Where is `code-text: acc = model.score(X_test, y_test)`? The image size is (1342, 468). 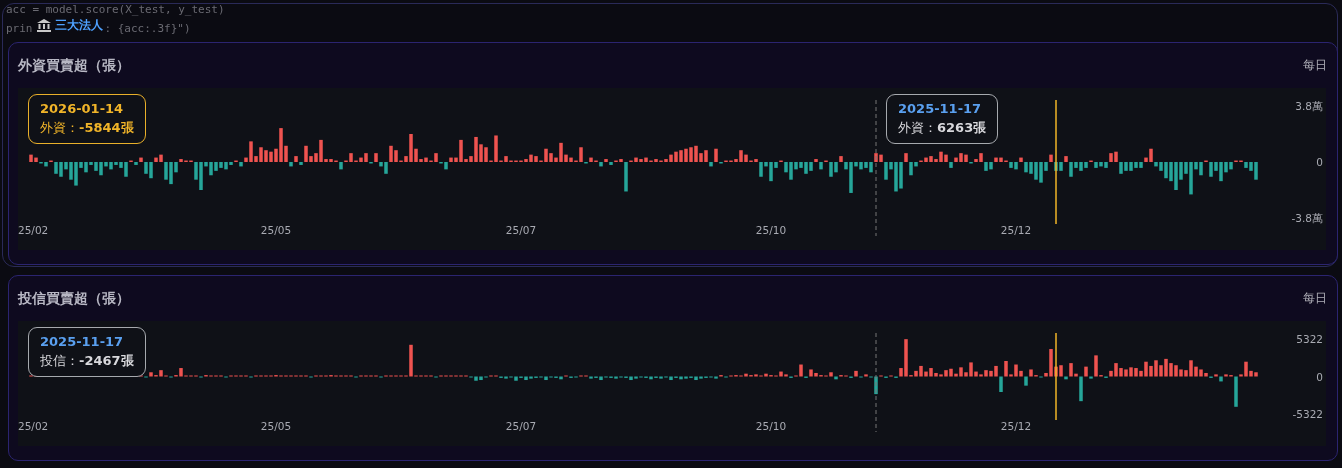 code-text: acc = model.score(X_test, y_test) is located at coordinates (115, 10).